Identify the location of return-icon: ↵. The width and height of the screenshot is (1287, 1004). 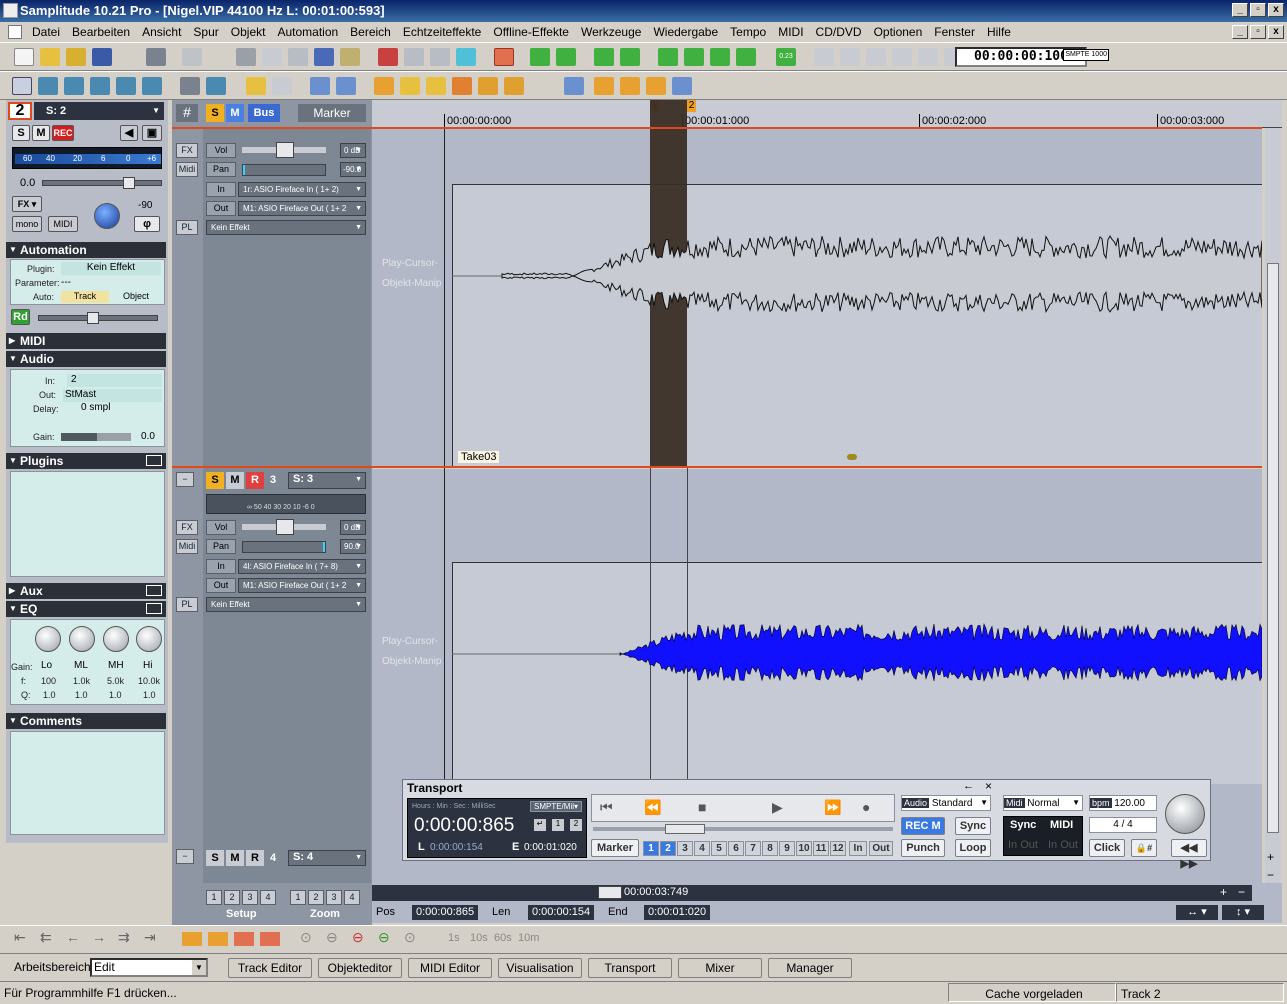
(540, 825).